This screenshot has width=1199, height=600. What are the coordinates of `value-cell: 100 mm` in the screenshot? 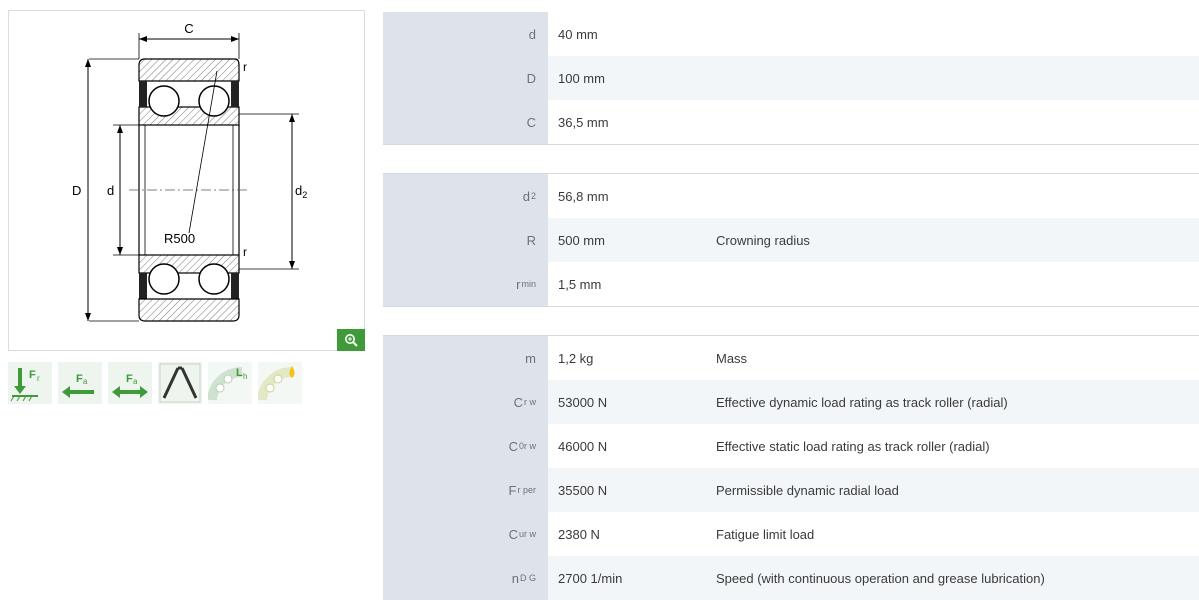 It's located at (581, 78).